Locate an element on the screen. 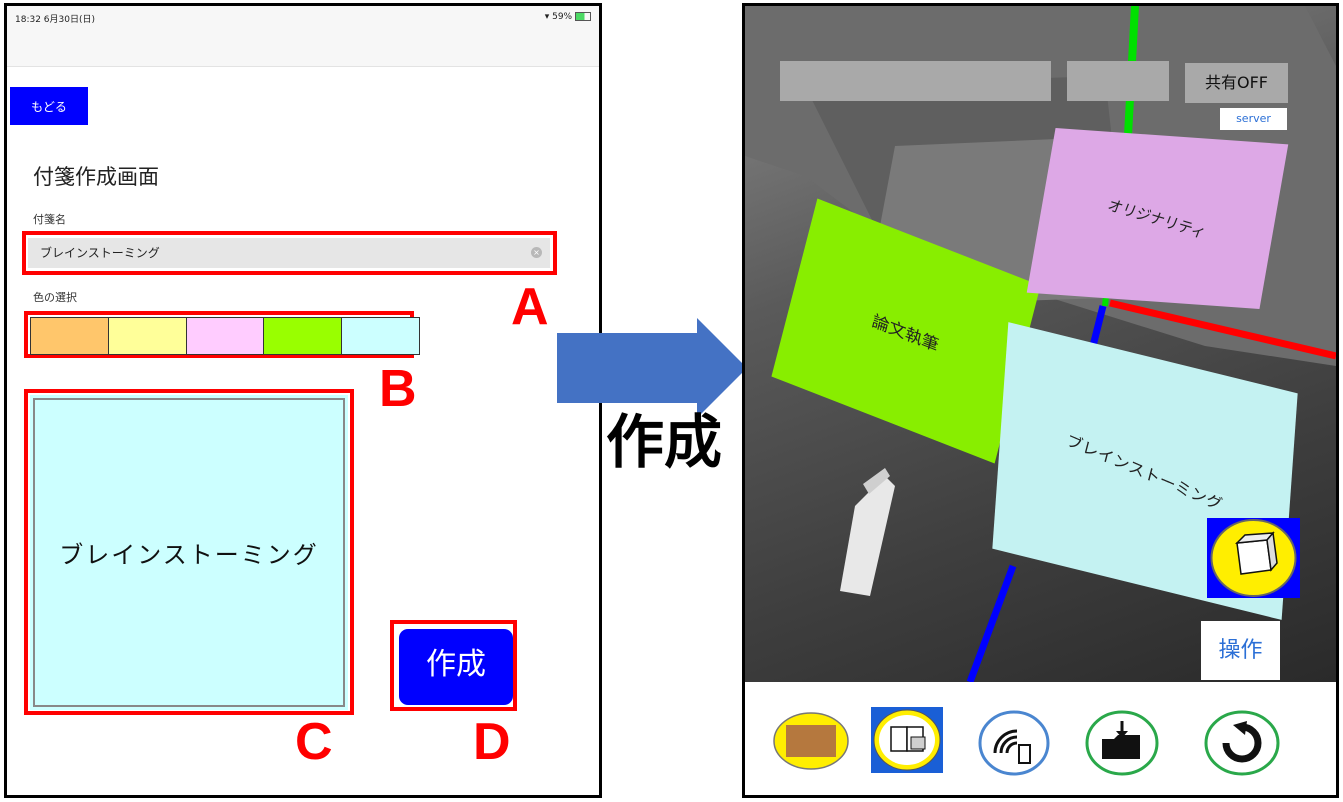 This screenshot has height=802, width=1343. swatch-green is located at coordinates (302, 336).